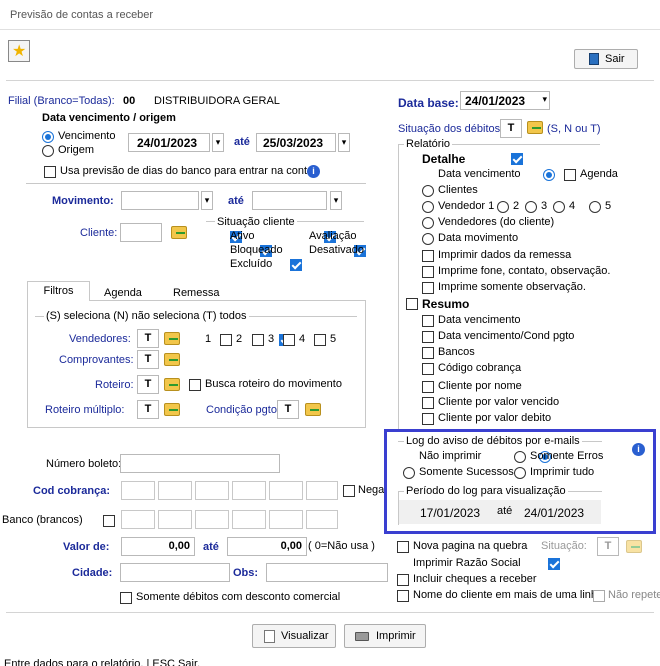  Describe the element at coordinates (428, 419) in the screenshot. I see `r-cliente-debito-checkbox` at that location.